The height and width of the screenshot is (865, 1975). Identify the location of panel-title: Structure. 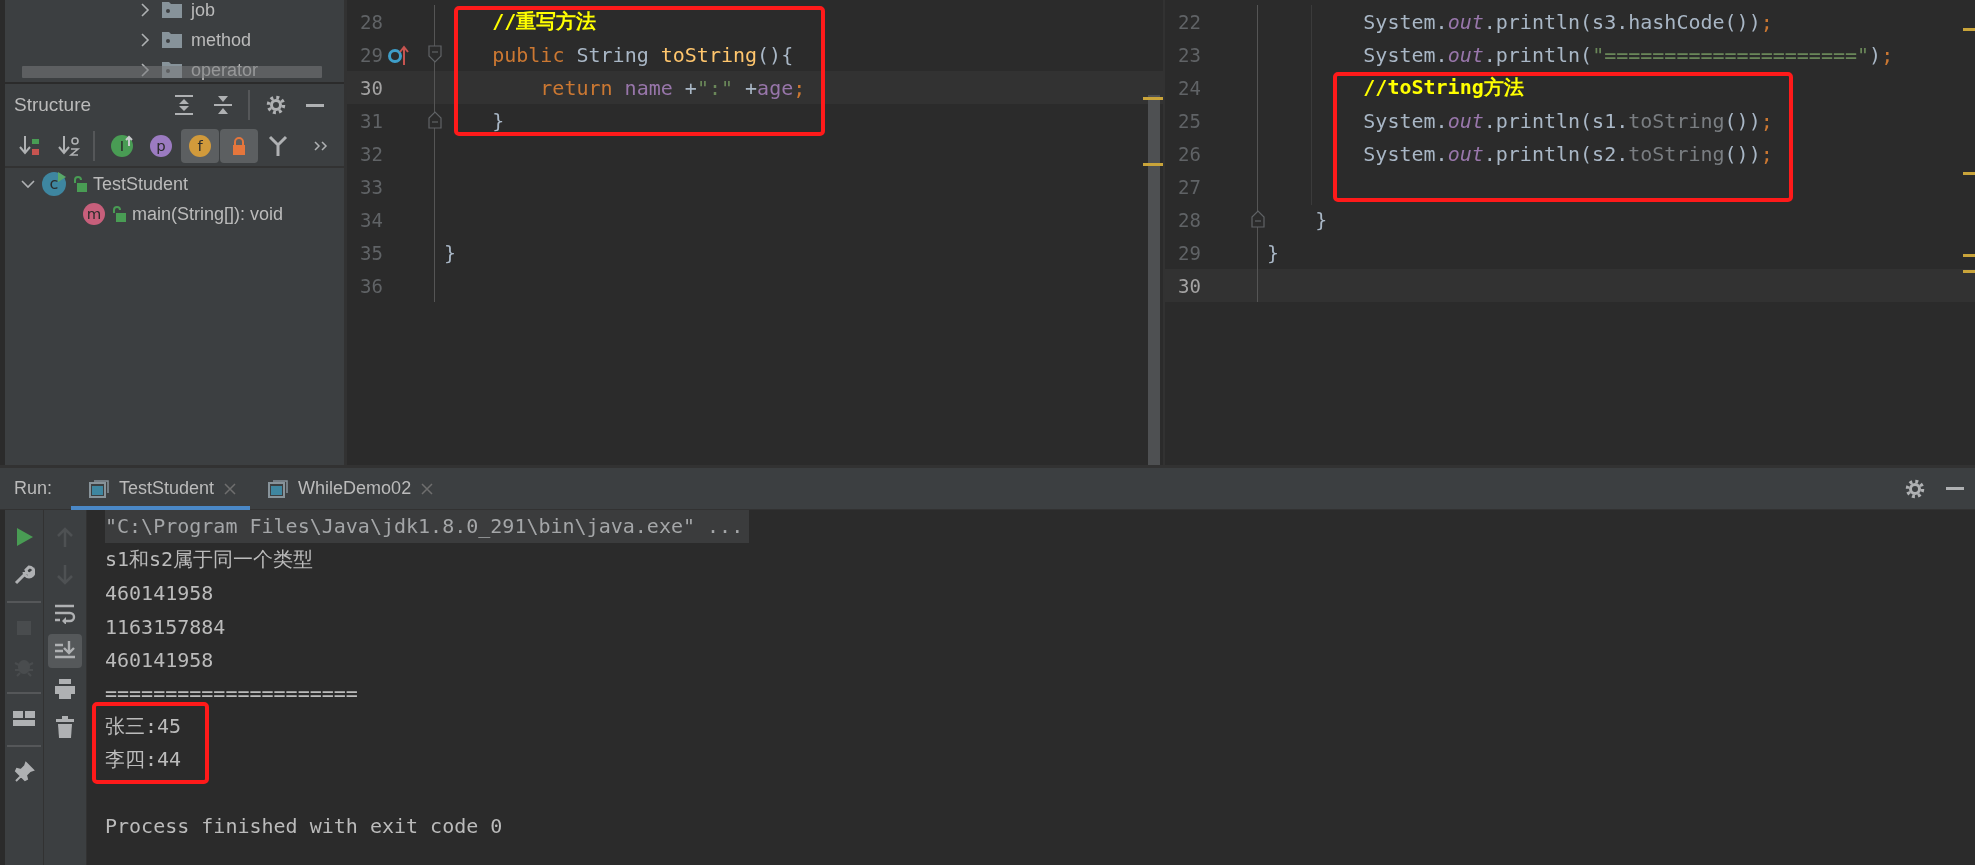
(53, 105).